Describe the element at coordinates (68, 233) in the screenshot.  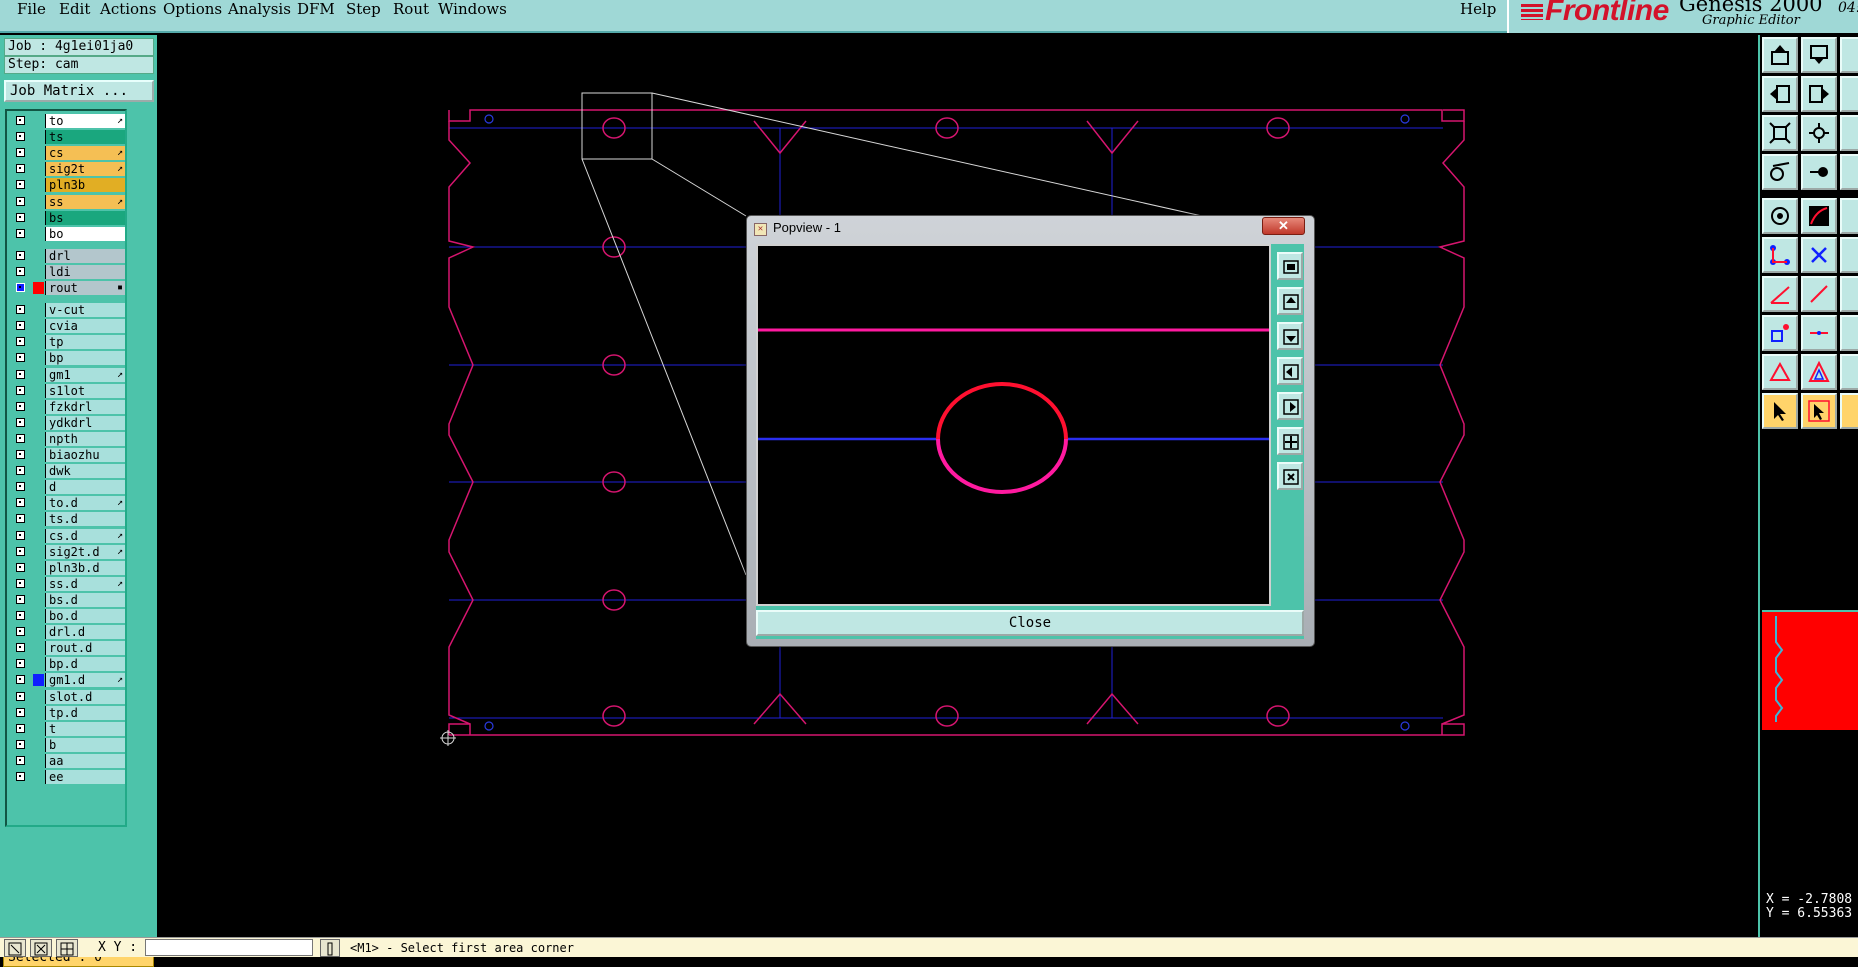
I see `layer-row: bo` at that location.